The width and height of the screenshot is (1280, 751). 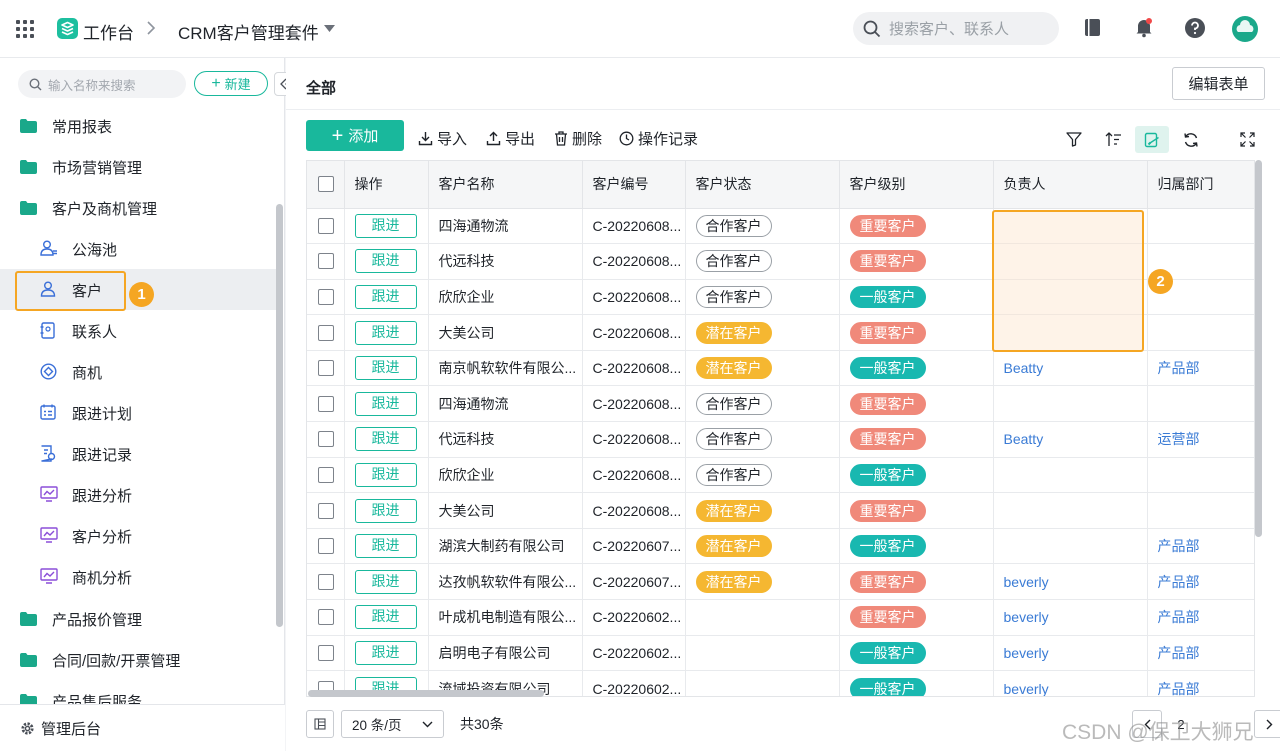 What do you see at coordinates (1070, 185) in the screenshot?
I see `column-header-owner: 负责人` at bounding box center [1070, 185].